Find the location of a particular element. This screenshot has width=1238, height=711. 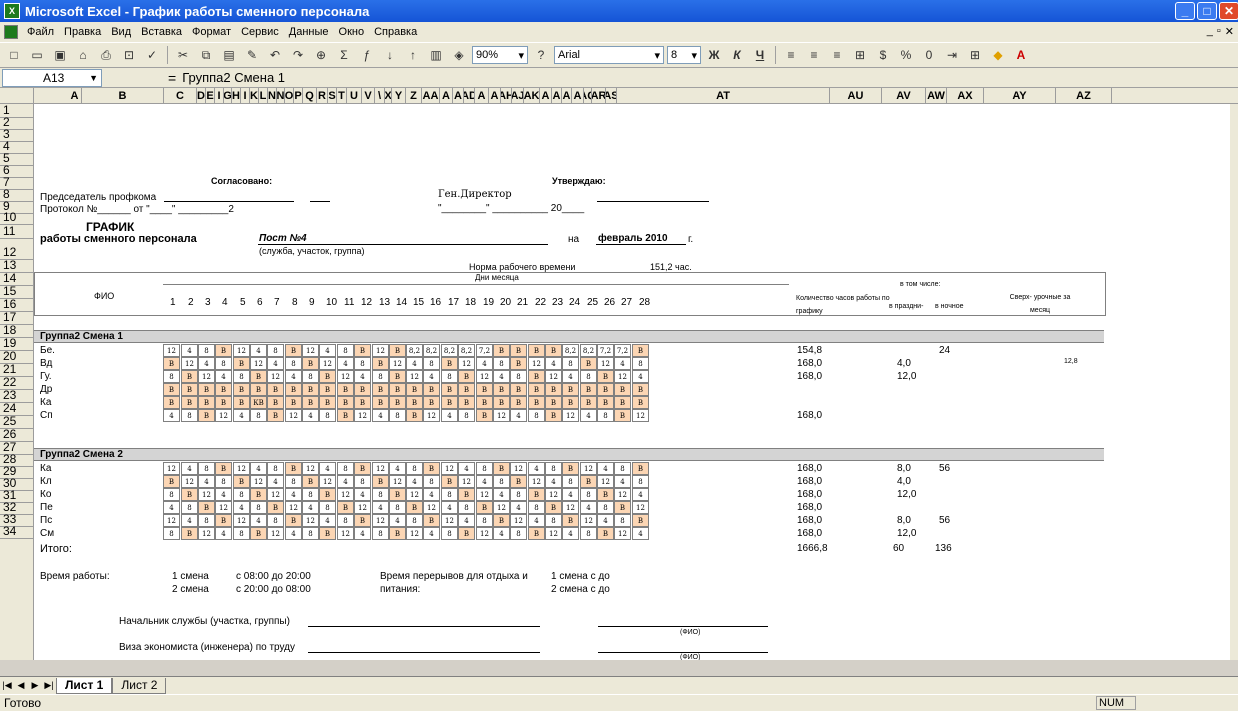

function-icon: ƒ is located at coordinates (367, 55).